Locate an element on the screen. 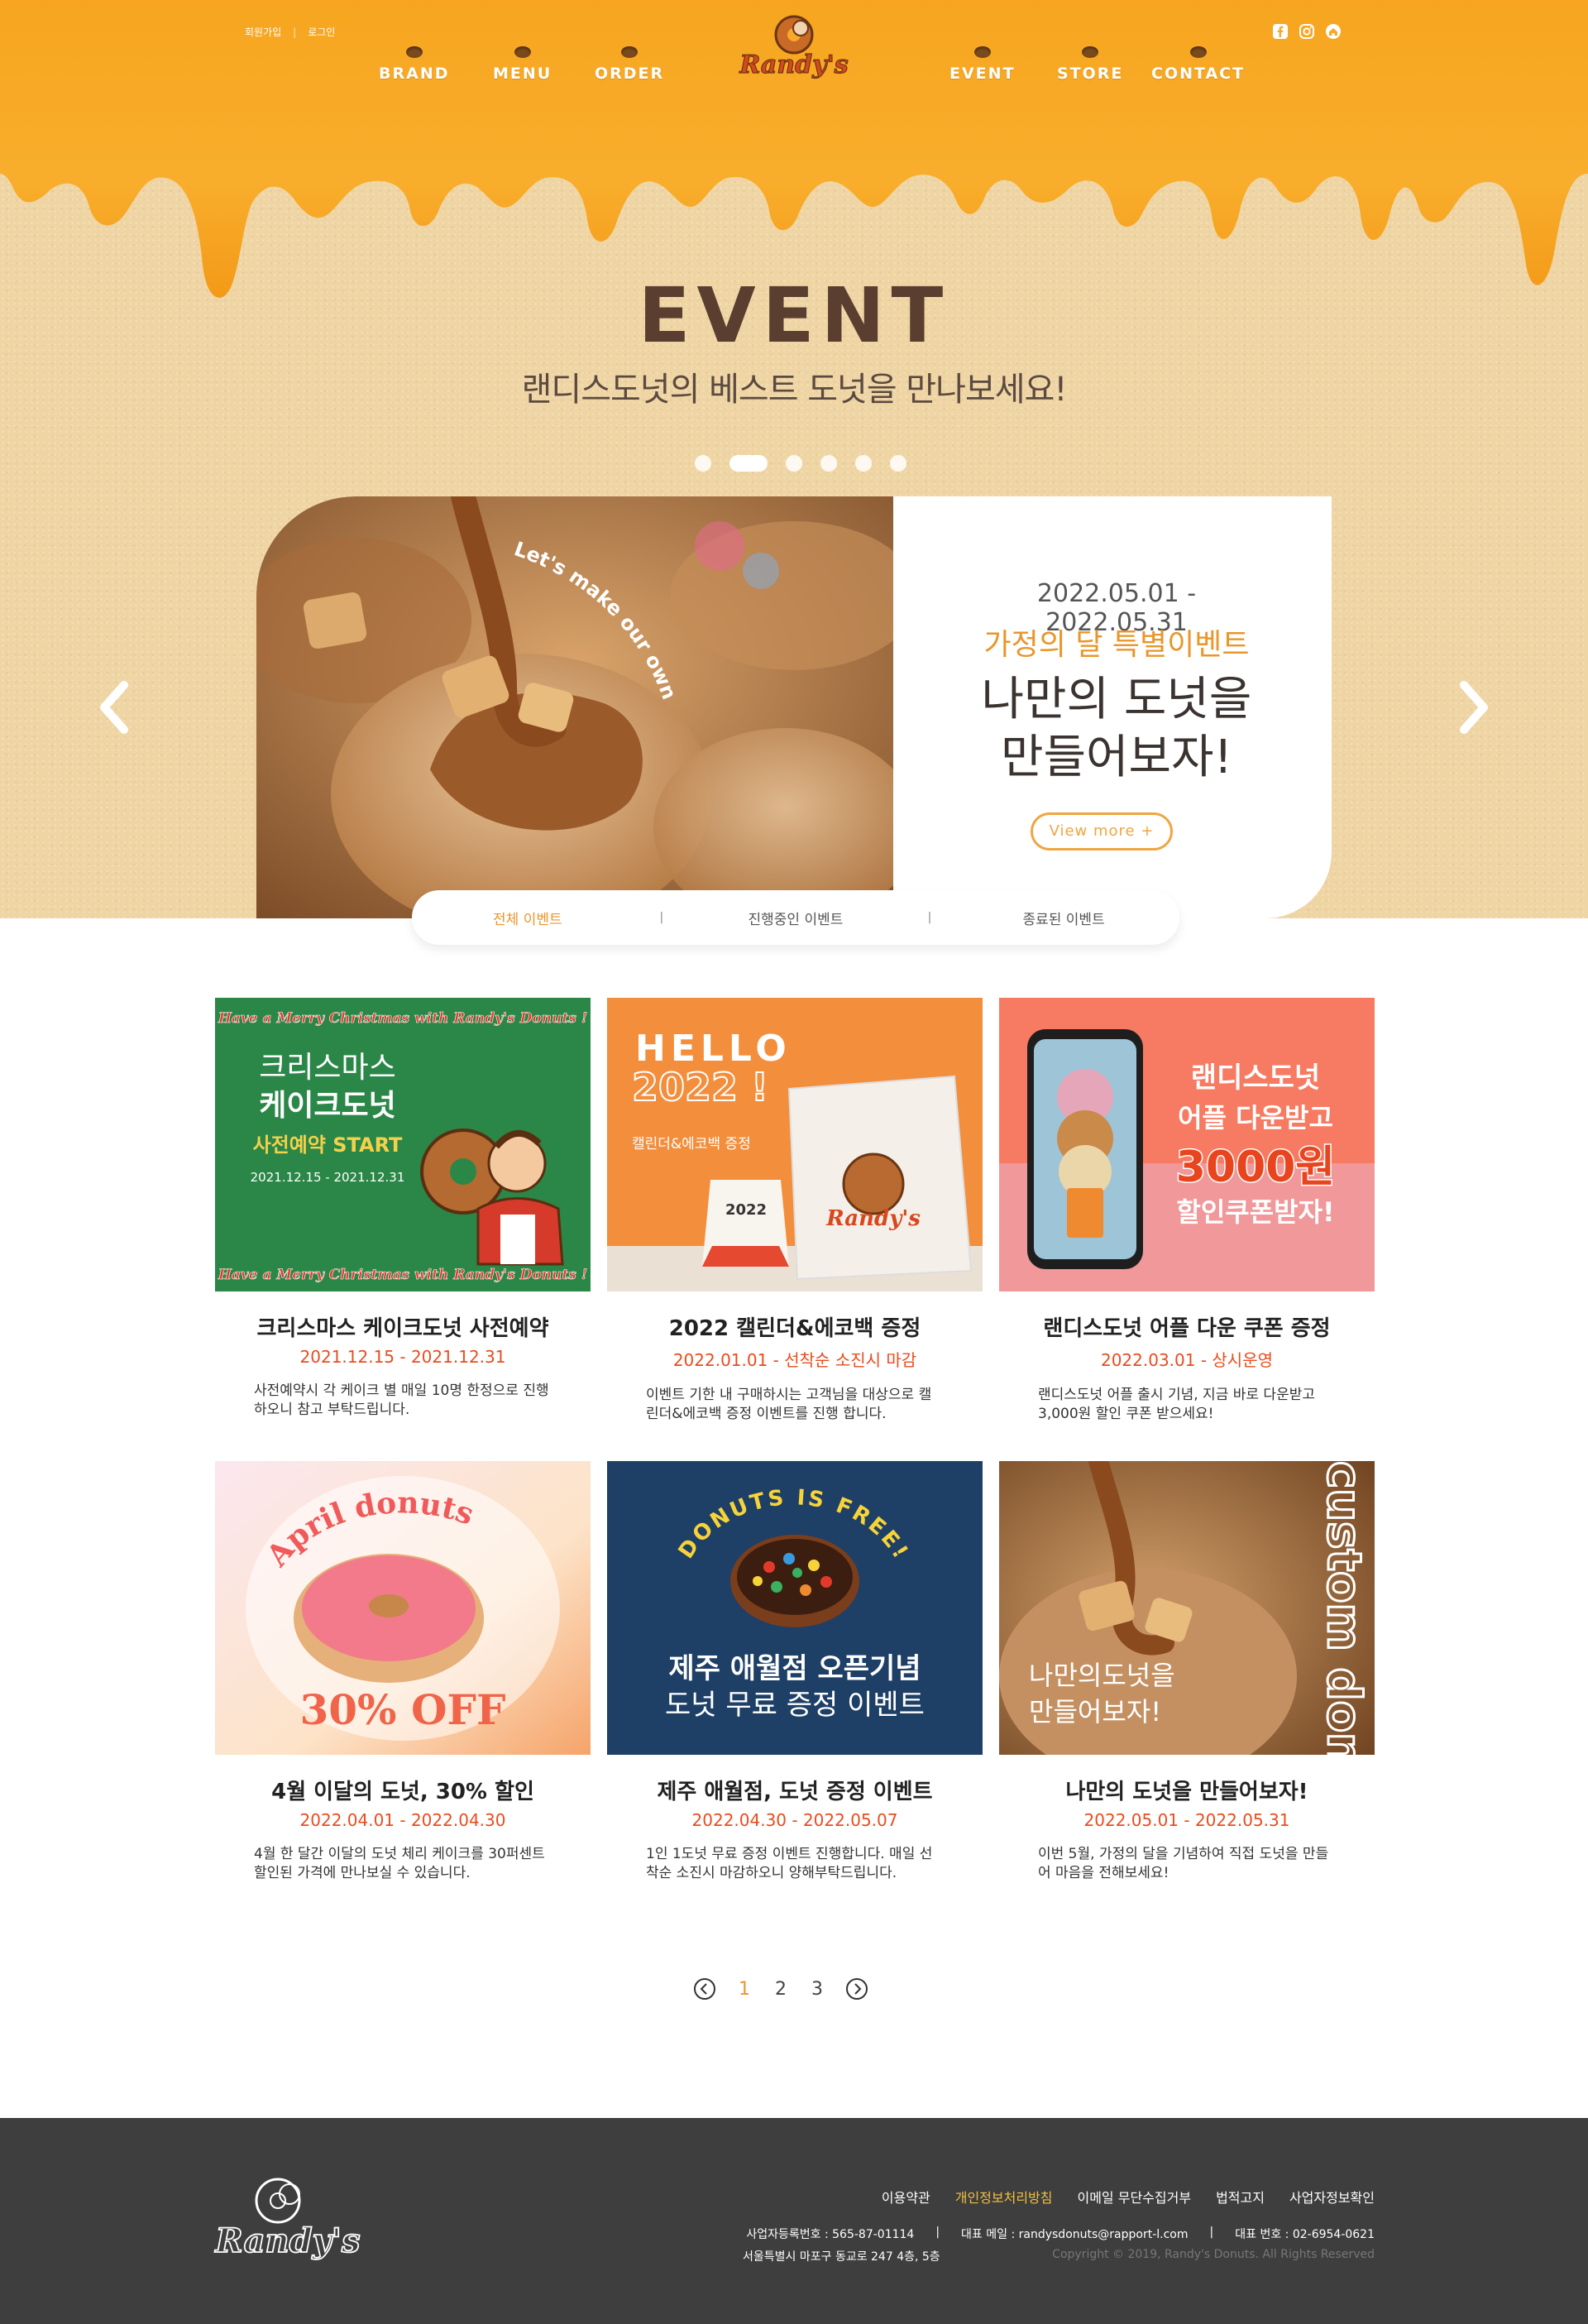  event-date: 2022.04.01 - 2022.04.30 is located at coordinates (402, 1820).